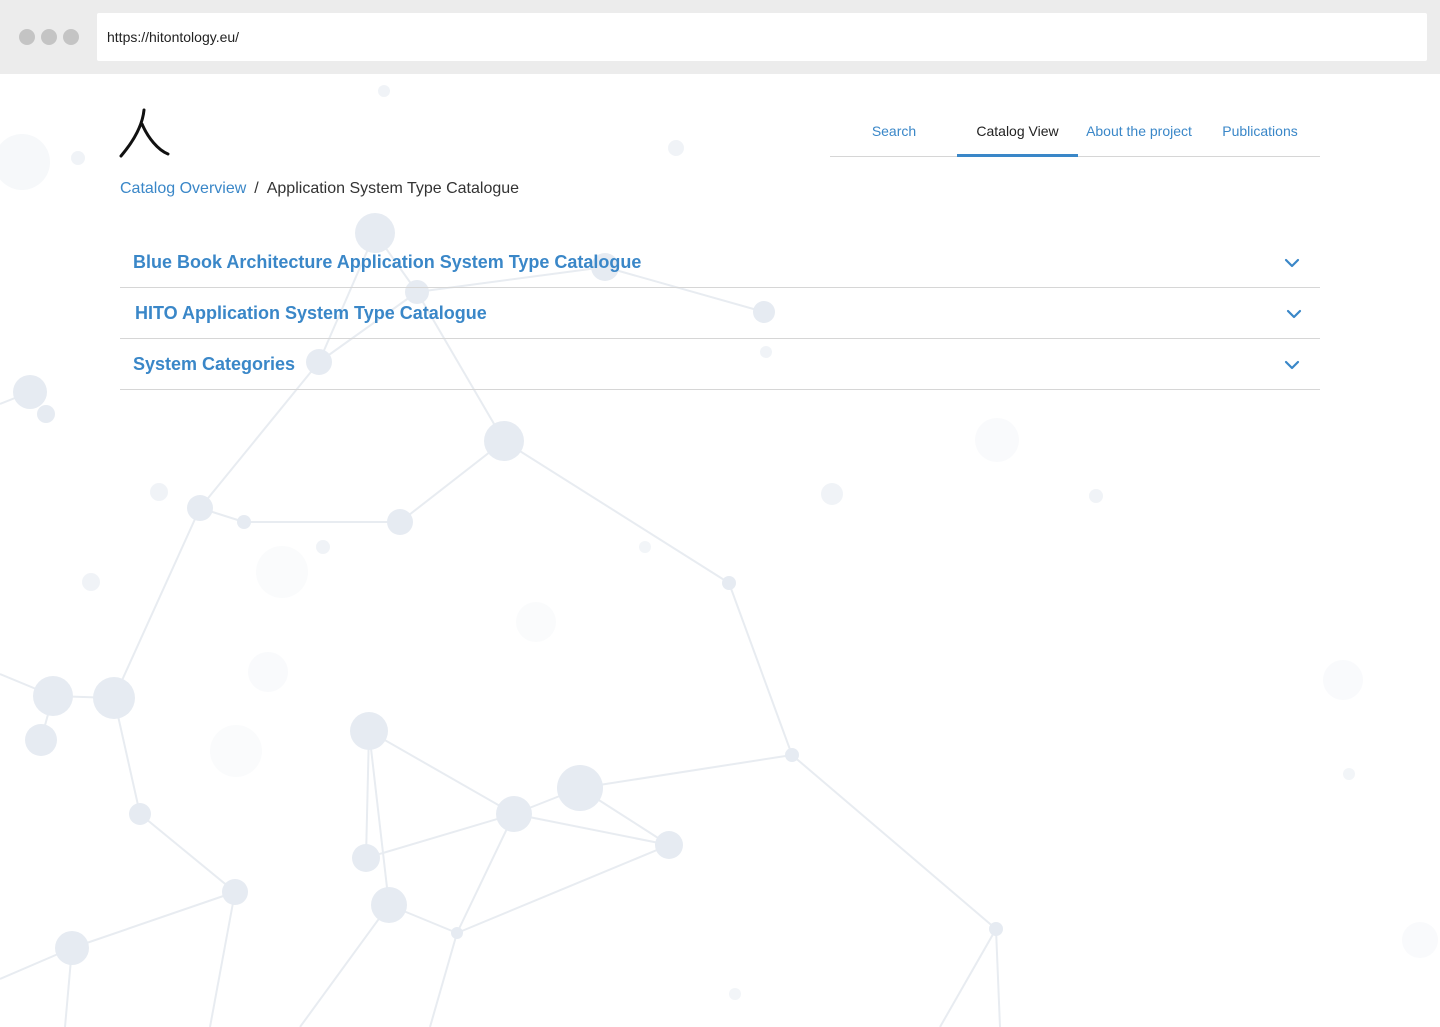 This screenshot has height=1027, width=1440. What do you see at coordinates (894, 133) in the screenshot?
I see `nav-search: Search` at bounding box center [894, 133].